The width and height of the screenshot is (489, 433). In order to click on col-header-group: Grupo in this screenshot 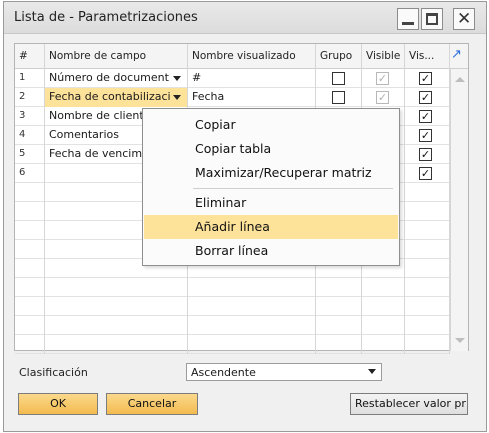, I will do `click(339, 56)`.